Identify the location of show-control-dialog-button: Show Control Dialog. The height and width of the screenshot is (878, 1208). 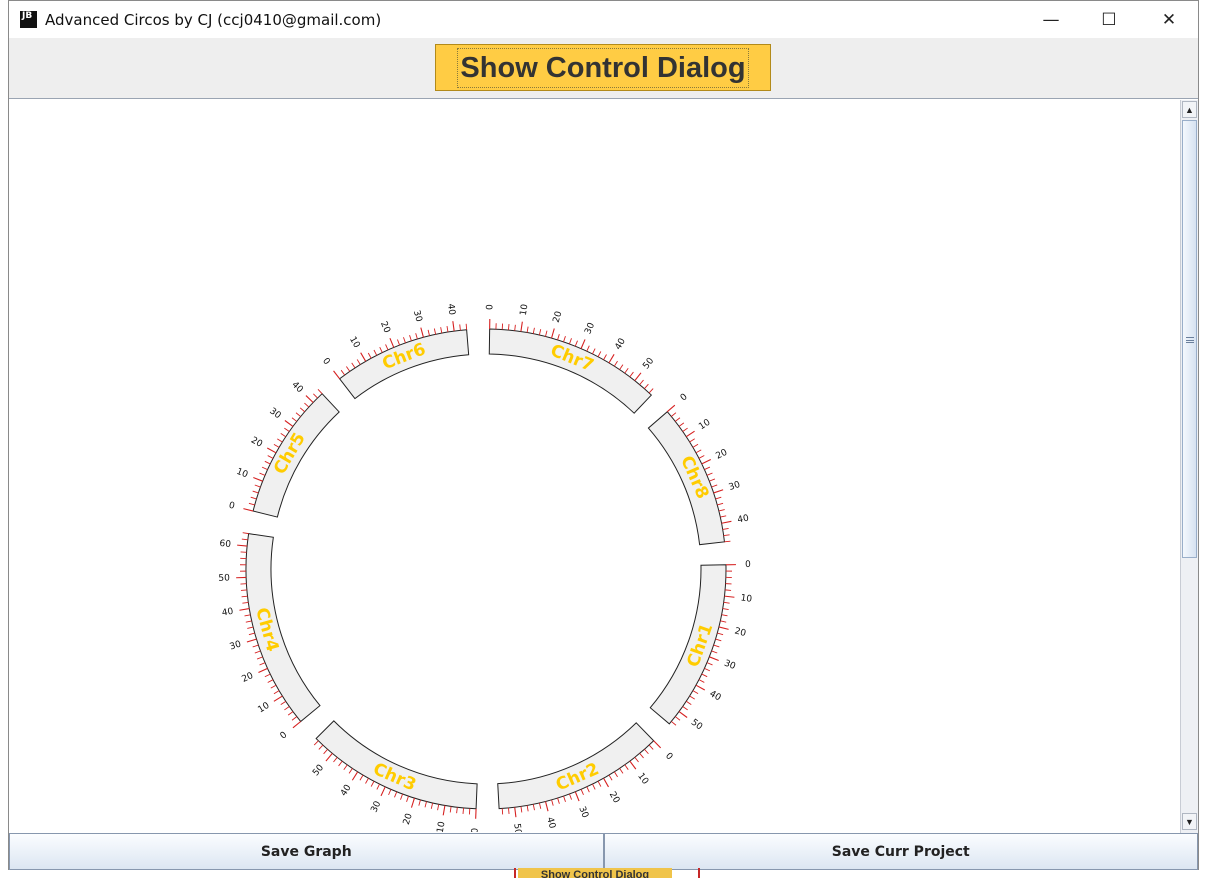
(603, 67).